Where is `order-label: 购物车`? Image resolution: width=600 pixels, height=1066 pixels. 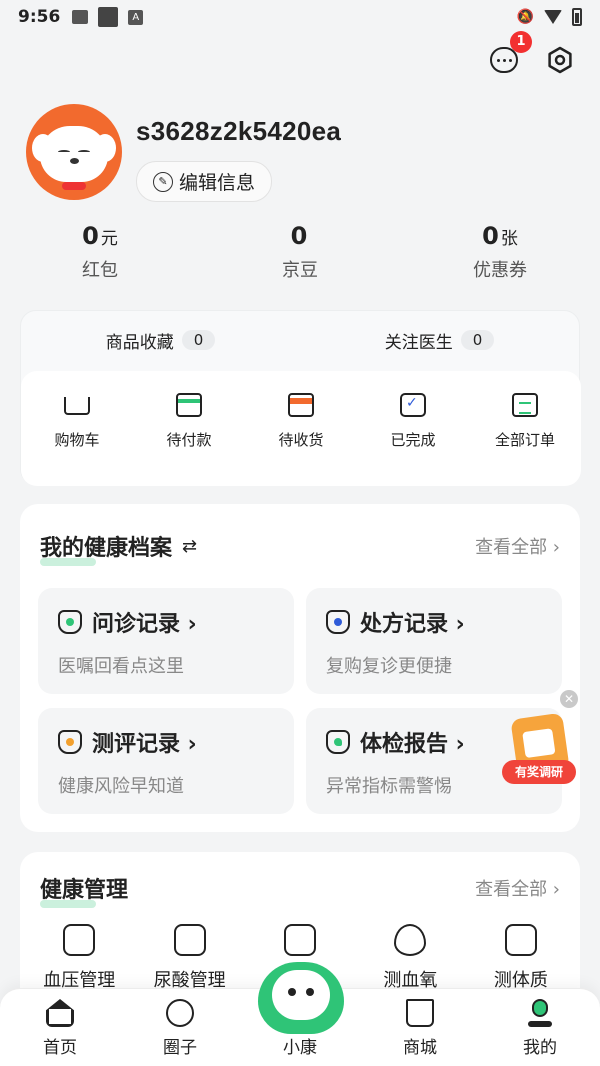
order-label: 购物车 is located at coordinates (77, 440).